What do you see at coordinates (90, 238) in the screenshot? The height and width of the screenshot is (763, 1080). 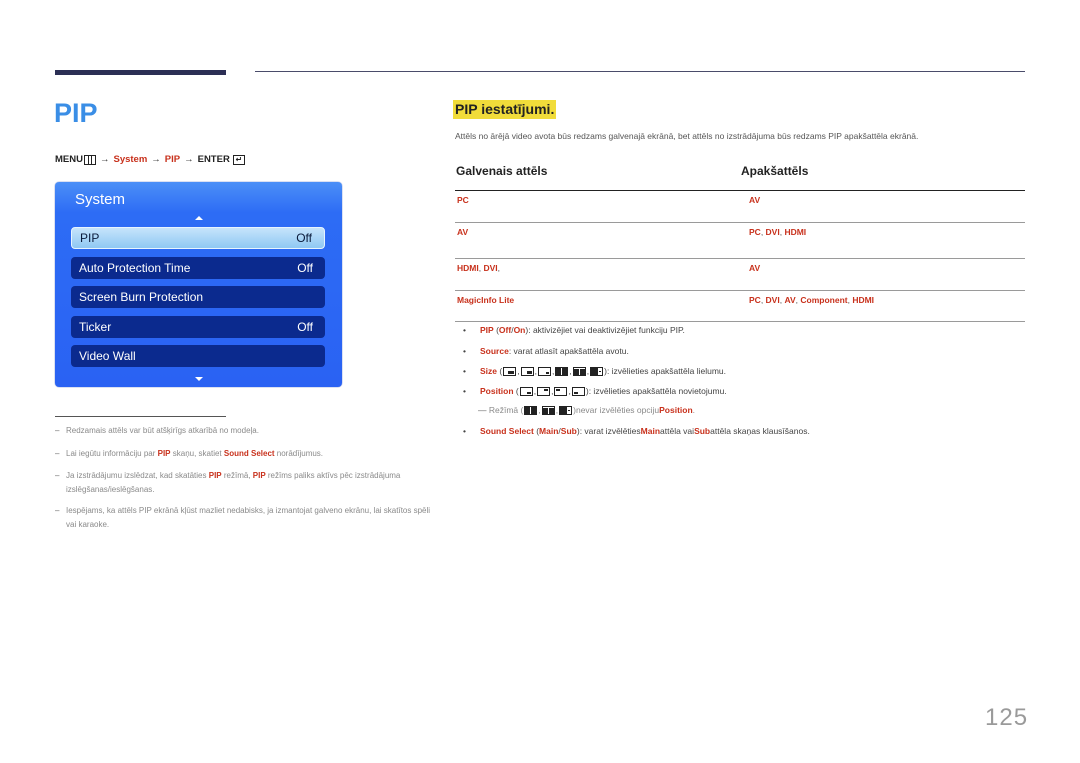 I see `osd-item-label: PIP` at bounding box center [90, 238].